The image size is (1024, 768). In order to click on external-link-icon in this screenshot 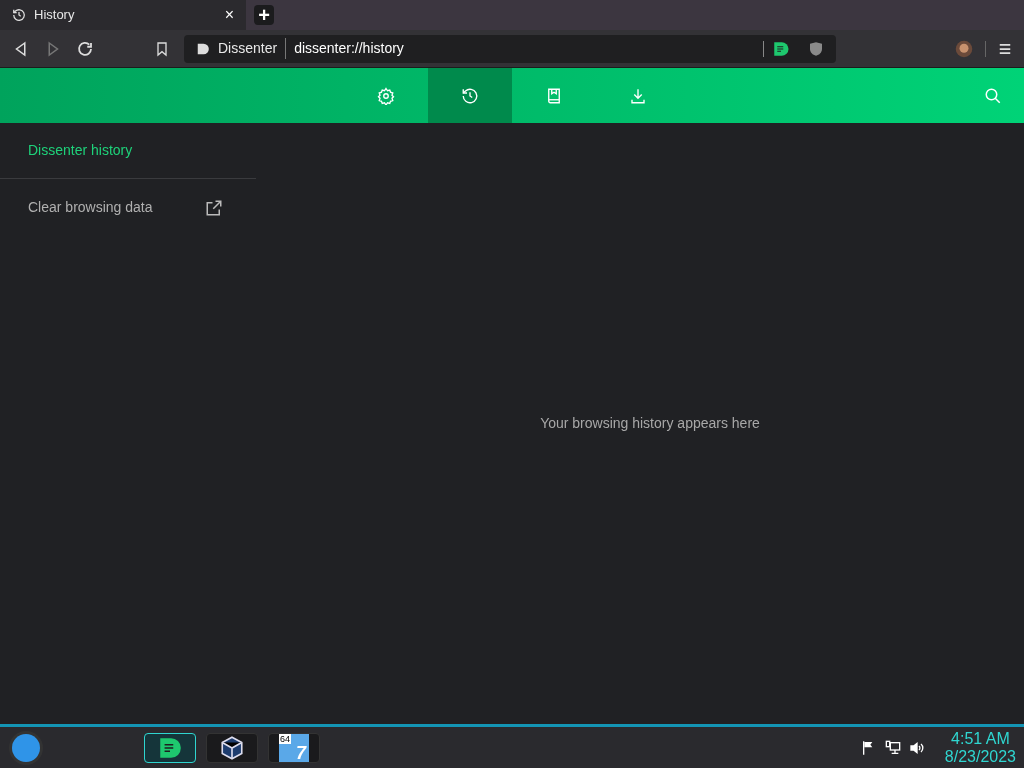, I will do `click(214, 207)`.